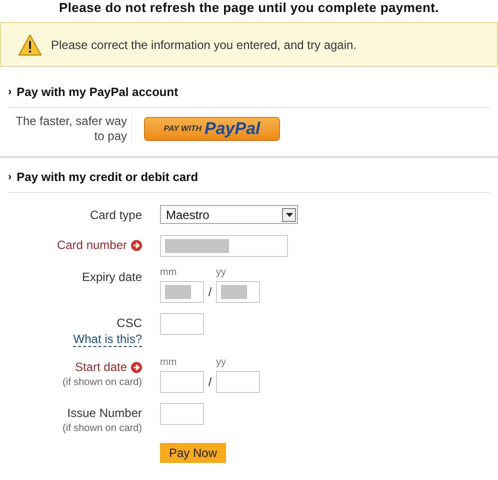 The width and height of the screenshot is (498, 480). What do you see at coordinates (107, 177) in the screenshot?
I see `section-title: Pay with my credit or debit card` at bounding box center [107, 177].